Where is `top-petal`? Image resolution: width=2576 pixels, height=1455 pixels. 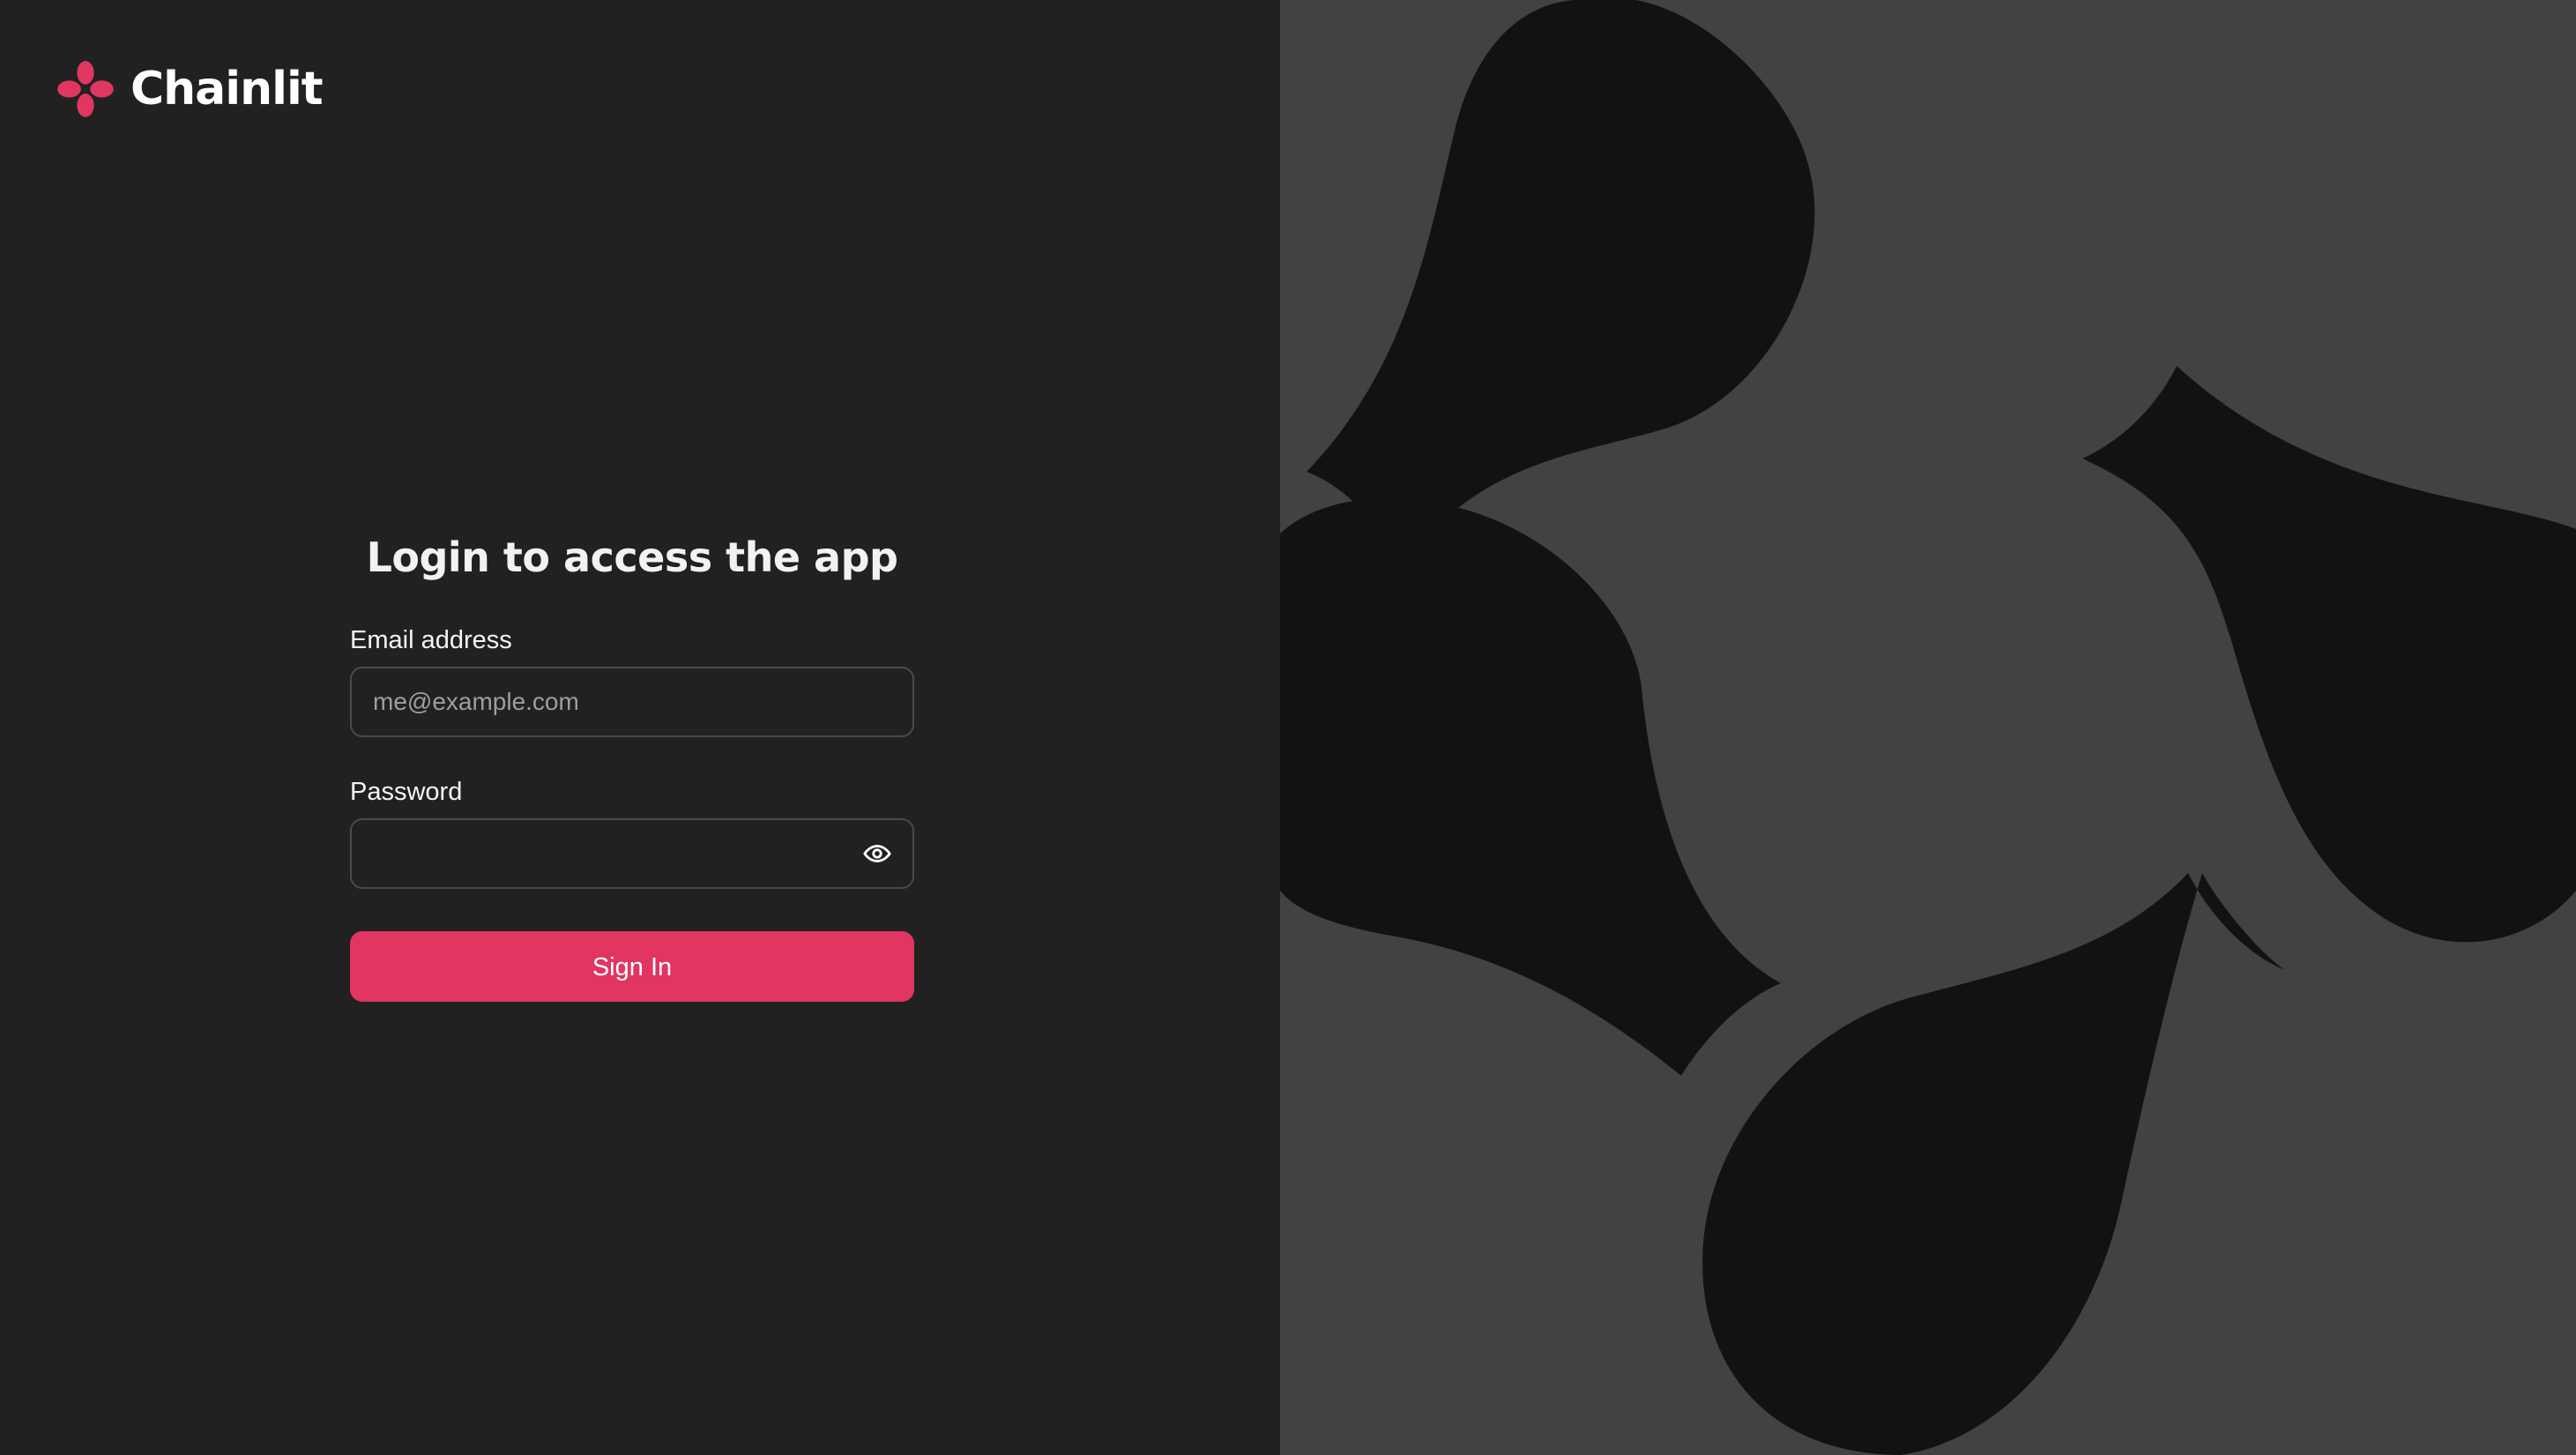 top-petal is located at coordinates (1561, 286).